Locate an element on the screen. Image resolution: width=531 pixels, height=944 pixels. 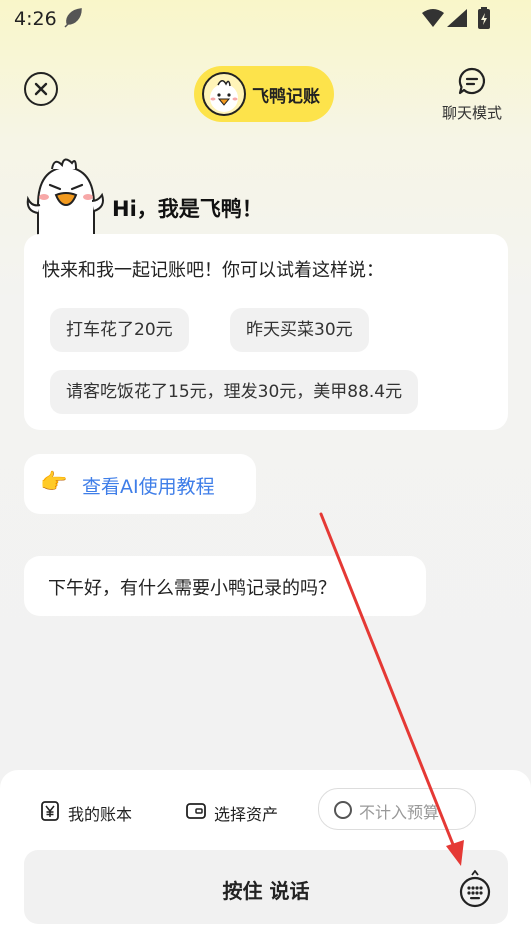
feather-icon is located at coordinates (73, 20).